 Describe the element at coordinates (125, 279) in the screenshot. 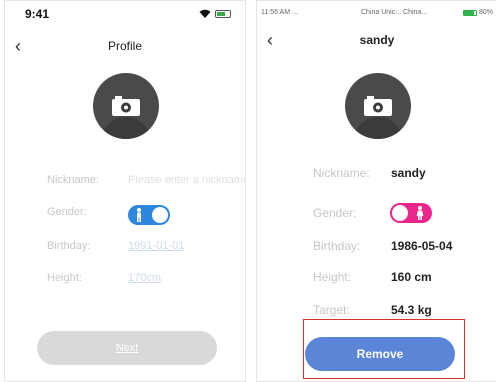

I see `height-row: Height: 170cm` at that location.